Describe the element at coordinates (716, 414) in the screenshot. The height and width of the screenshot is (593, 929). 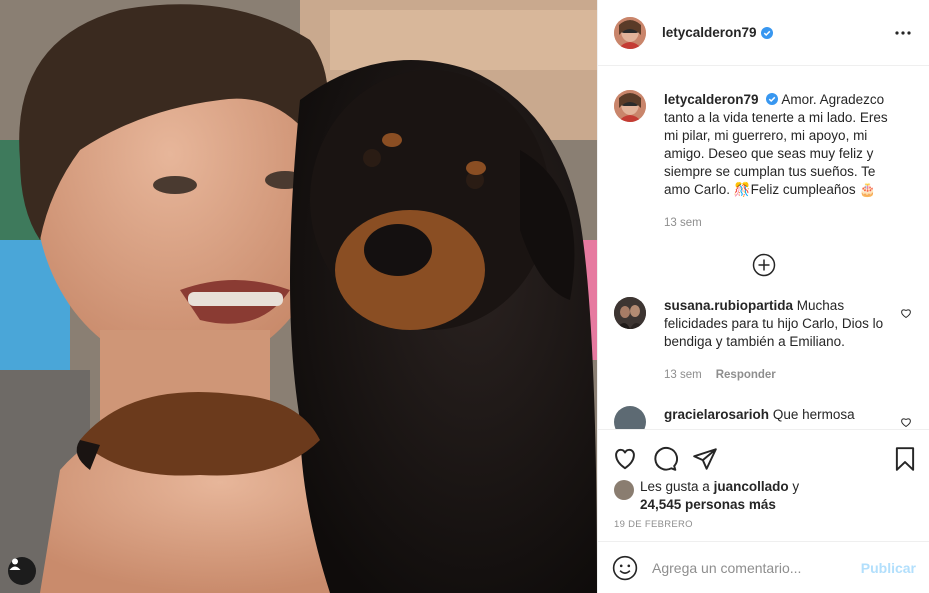
I see `comment-username: gracielarosarioh` at that location.